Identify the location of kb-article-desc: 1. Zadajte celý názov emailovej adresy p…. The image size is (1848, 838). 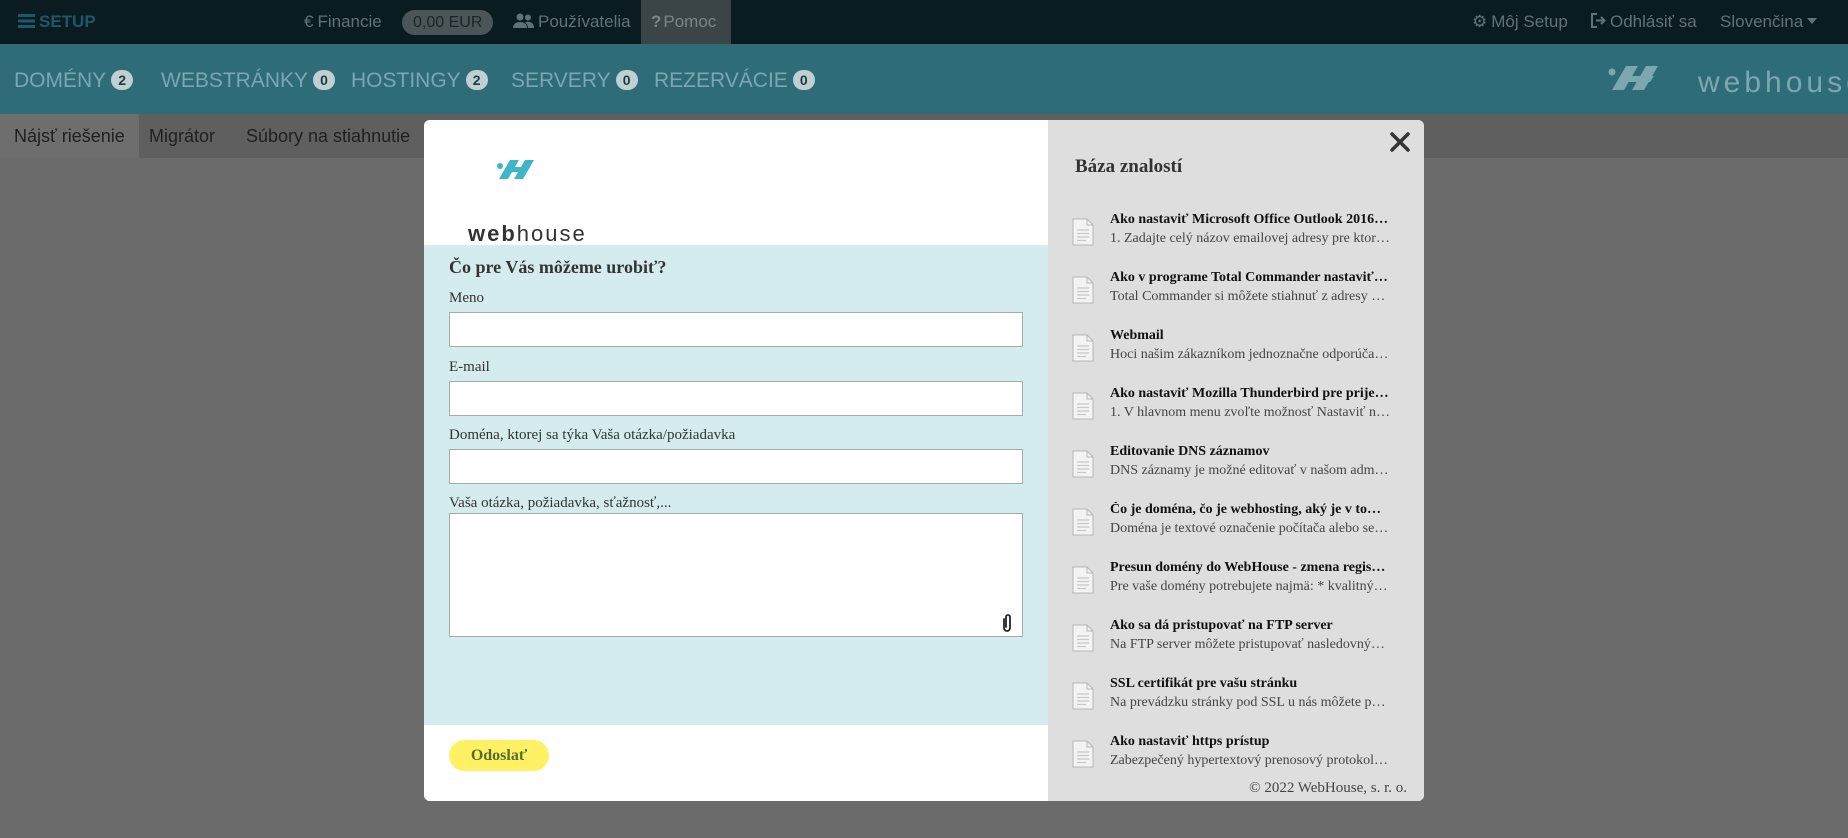
(1250, 238).